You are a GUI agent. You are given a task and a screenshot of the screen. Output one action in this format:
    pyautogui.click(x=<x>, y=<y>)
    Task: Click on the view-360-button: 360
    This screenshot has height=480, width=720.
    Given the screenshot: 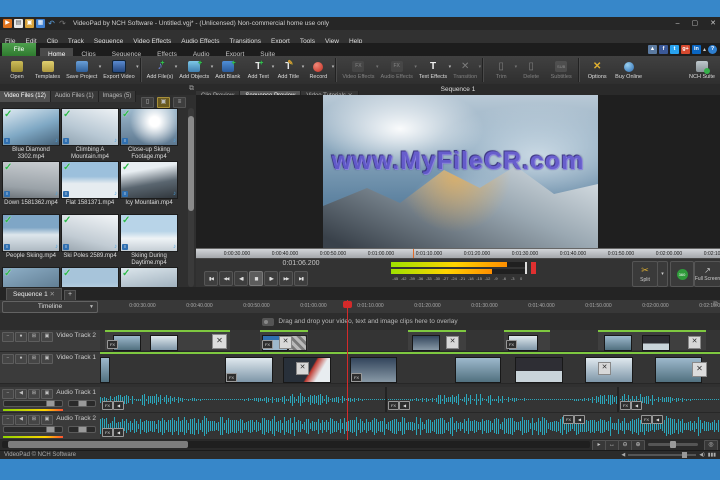 What is the action you would take?
    pyautogui.click(x=682, y=274)
    